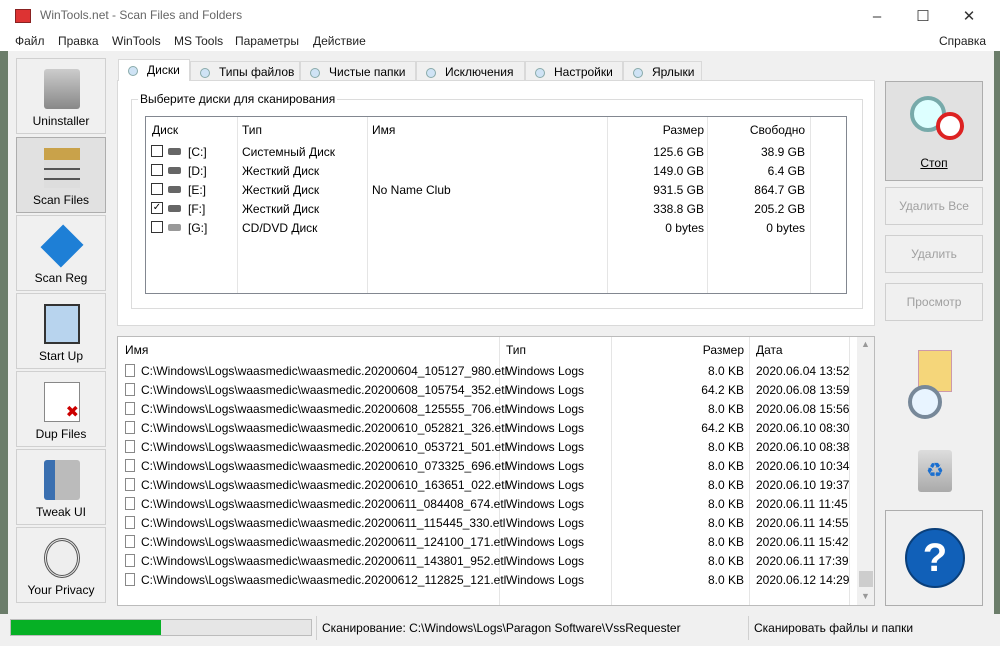 This screenshot has height=646, width=1000. Describe the element at coordinates (722, 428) in the screenshot. I see `file-size: 64.2 KB` at that location.